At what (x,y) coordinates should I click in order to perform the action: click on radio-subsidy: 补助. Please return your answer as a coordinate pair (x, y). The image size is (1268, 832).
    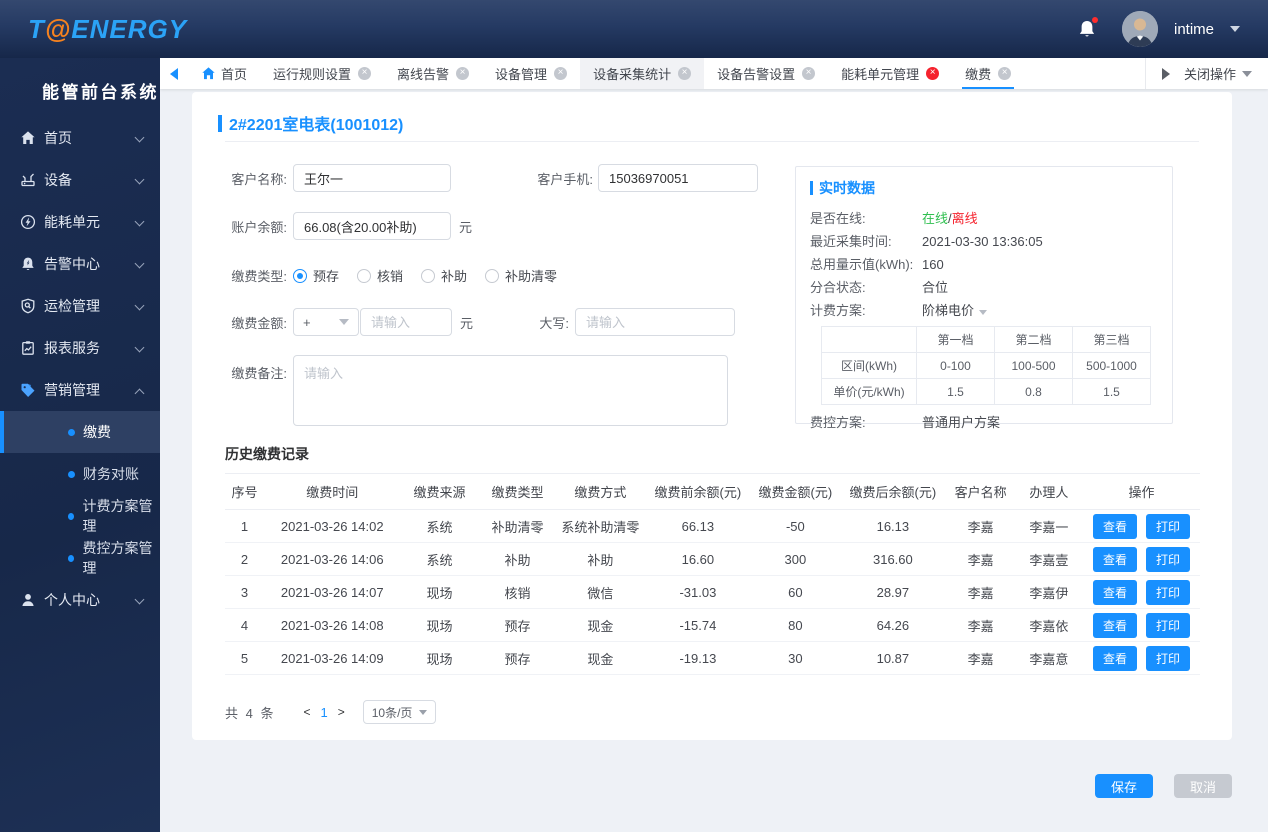
    Looking at the image, I should click on (444, 275).